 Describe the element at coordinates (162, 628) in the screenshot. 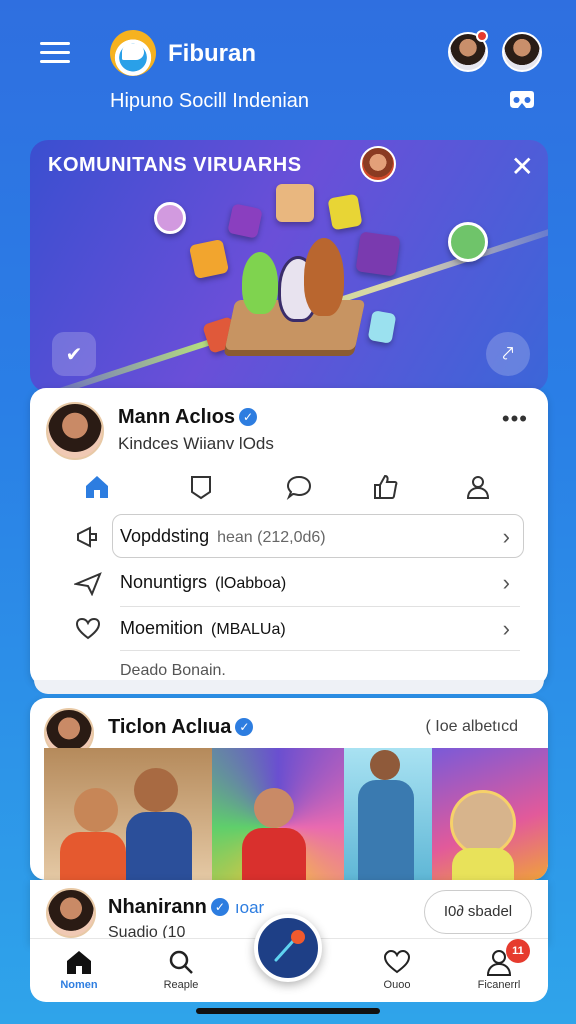

I see `menu-item-label: Moemition` at that location.